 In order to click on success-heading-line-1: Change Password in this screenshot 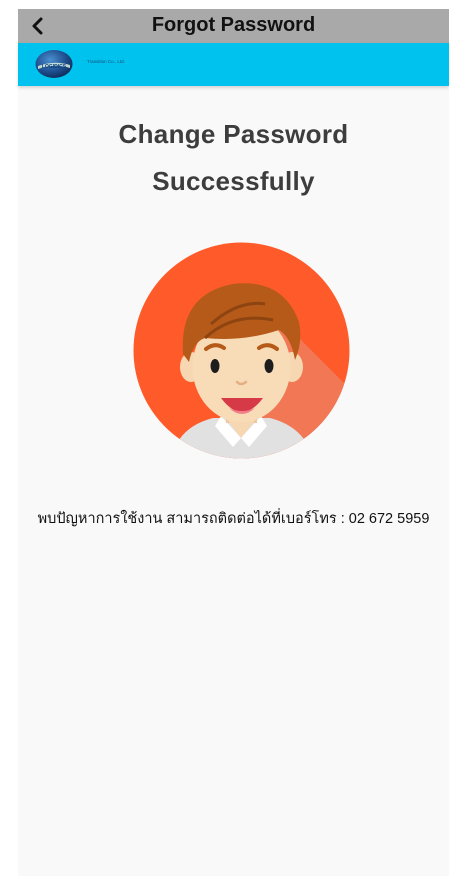, I will do `click(233, 134)`.